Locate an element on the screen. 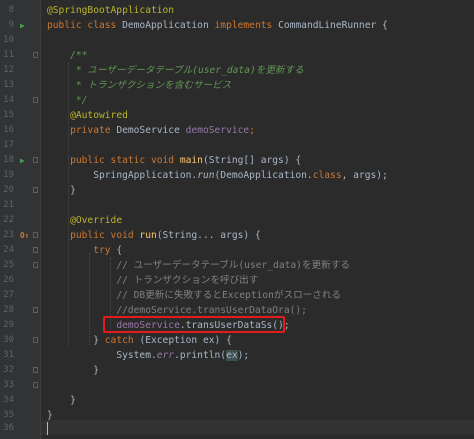  line-number: 34 is located at coordinates (8, 400).